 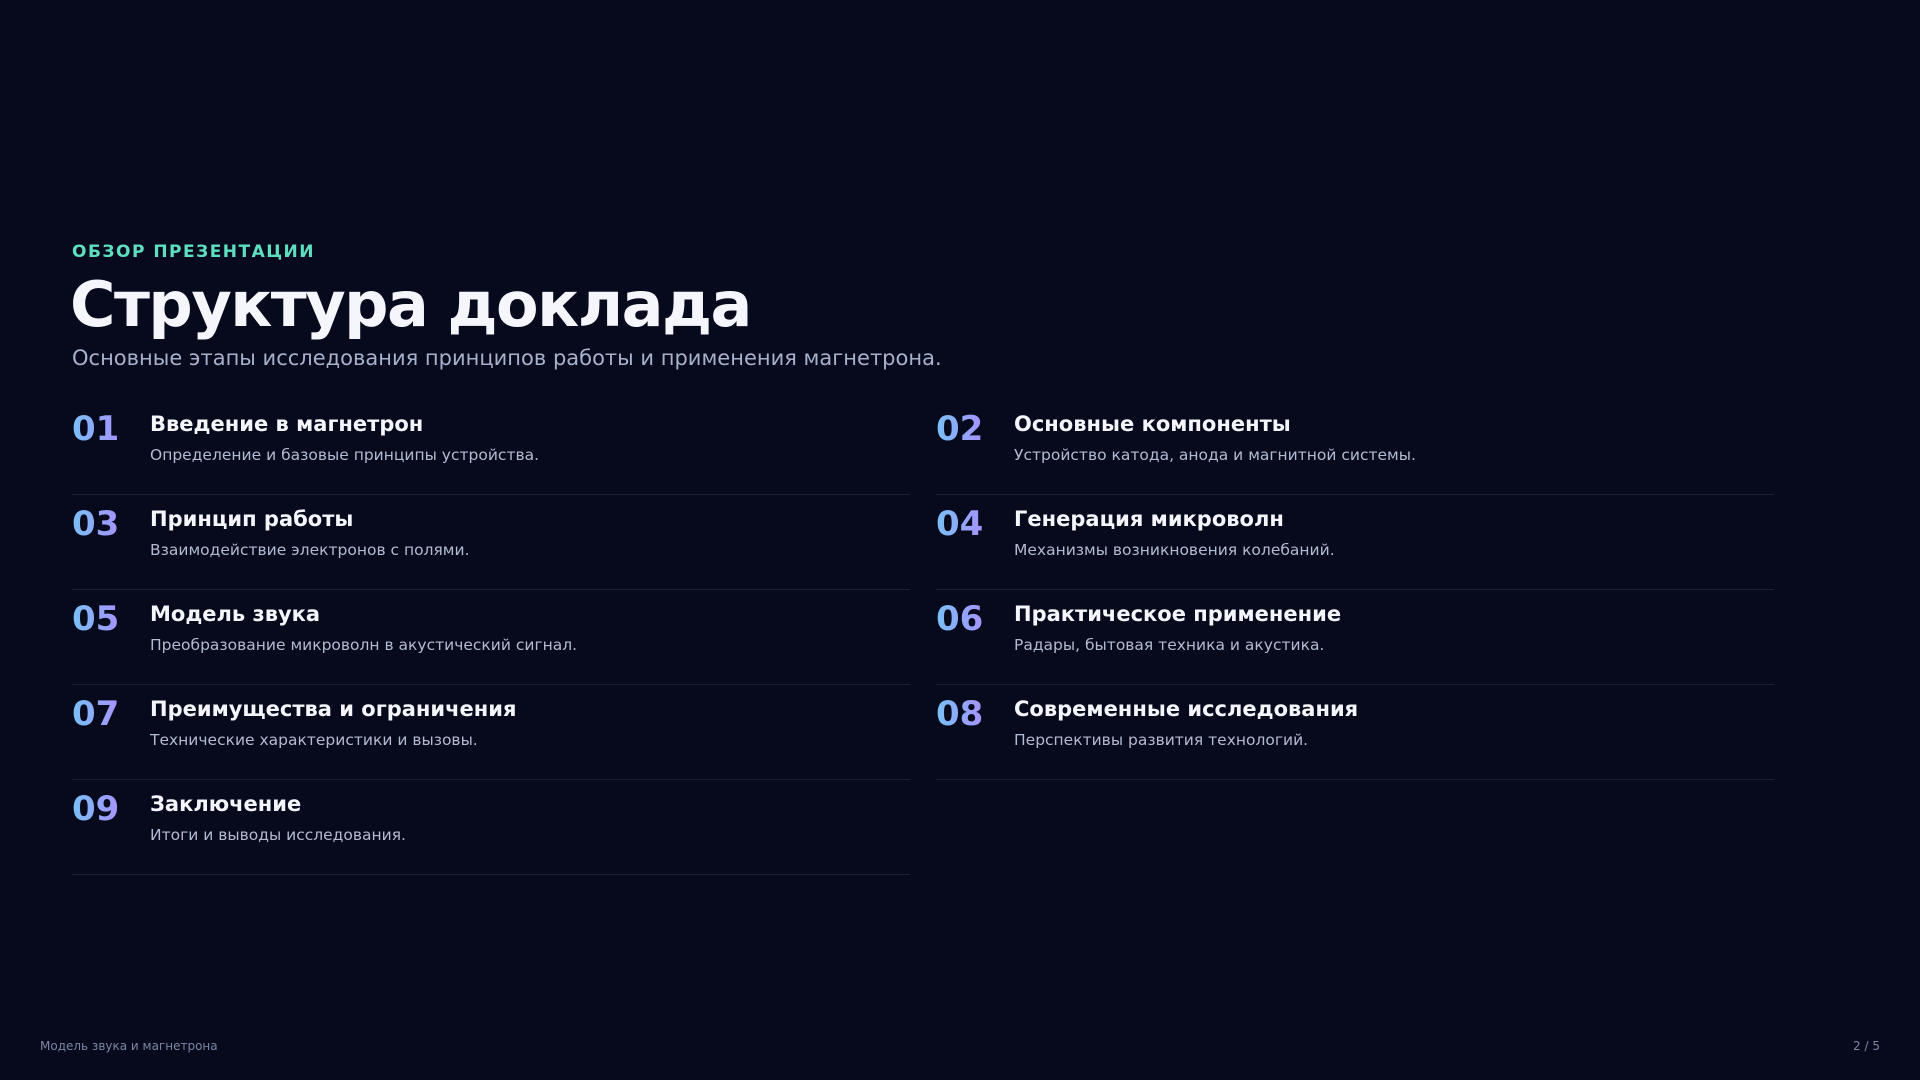 I want to click on slide-title: Структура доклада, so click(x=411, y=304).